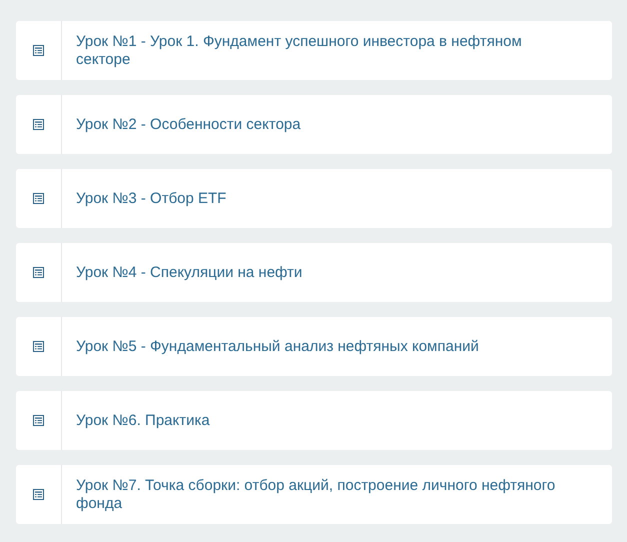 Image resolution: width=627 pixels, height=542 pixels. Describe the element at coordinates (151, 199) in the screenshot. I see `lesson-title: Урок №3 - Отбор ETF` at that location.